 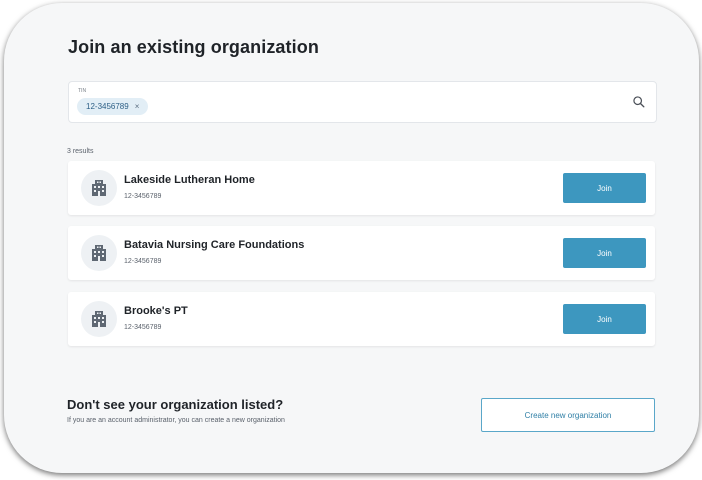 What do you see at coordinates (362, 102) in the screenshot?
I see `tin-search-field: TIN 12-3456789 ×` at bounding box center [362, 102].